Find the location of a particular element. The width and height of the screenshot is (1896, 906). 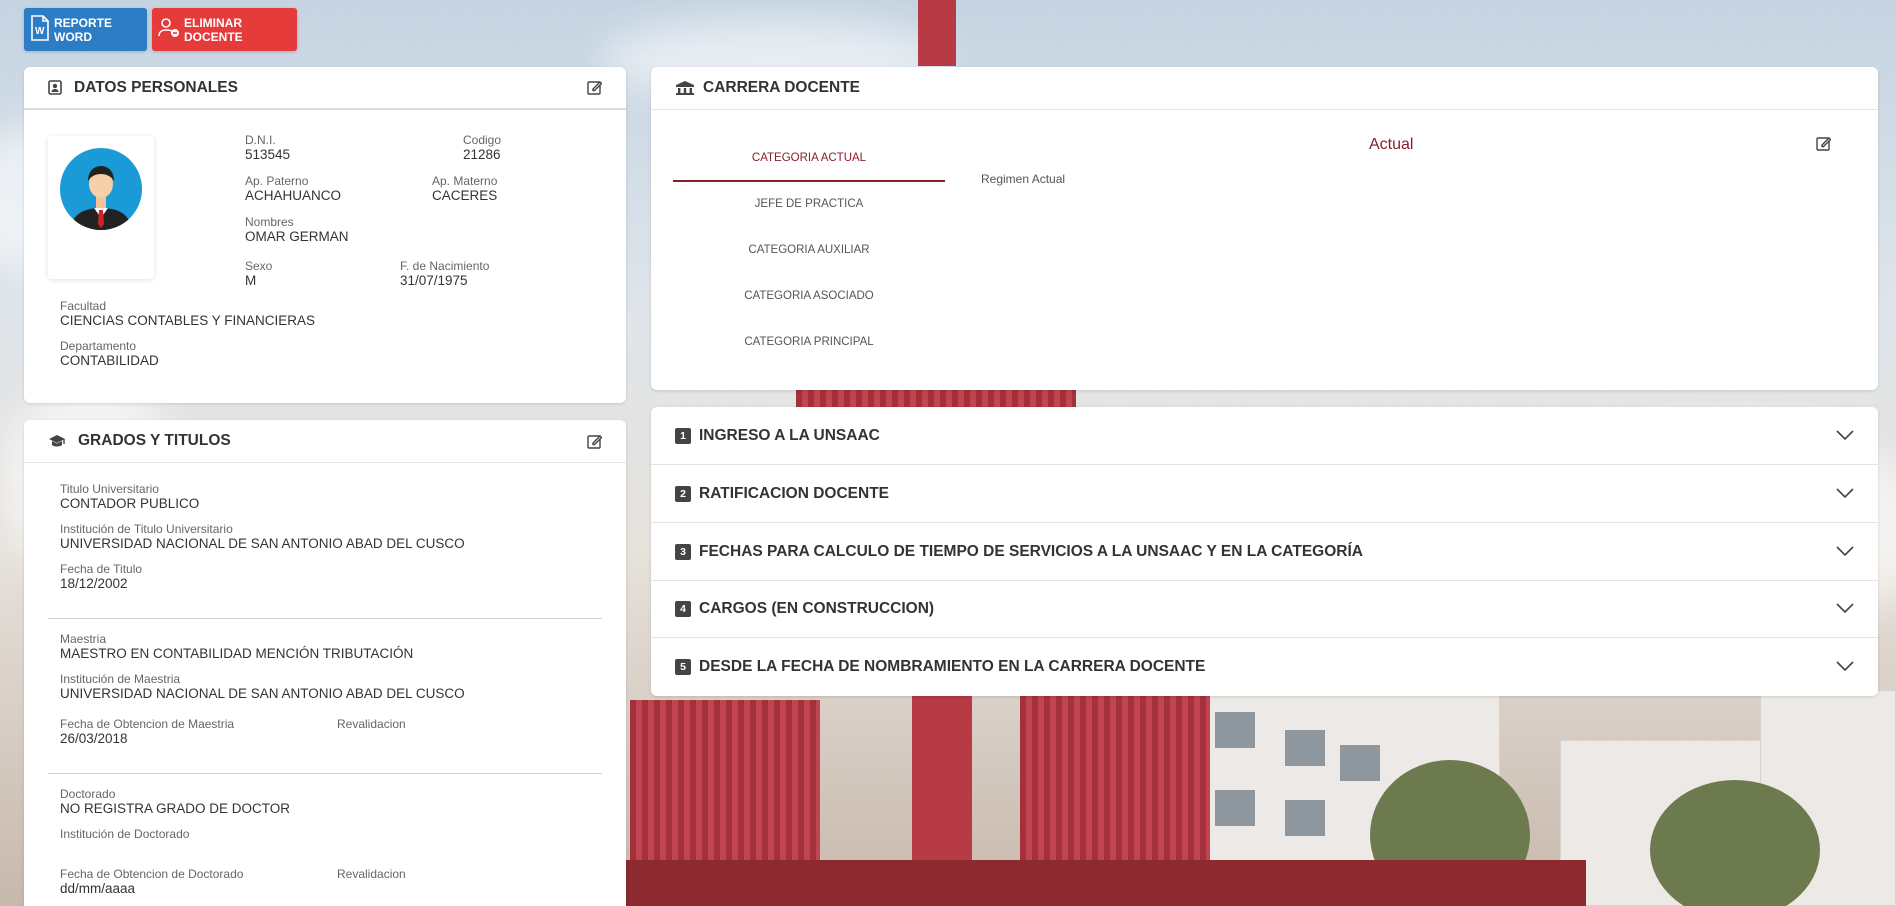

svg-text: W is located at coordinates (40, 31).